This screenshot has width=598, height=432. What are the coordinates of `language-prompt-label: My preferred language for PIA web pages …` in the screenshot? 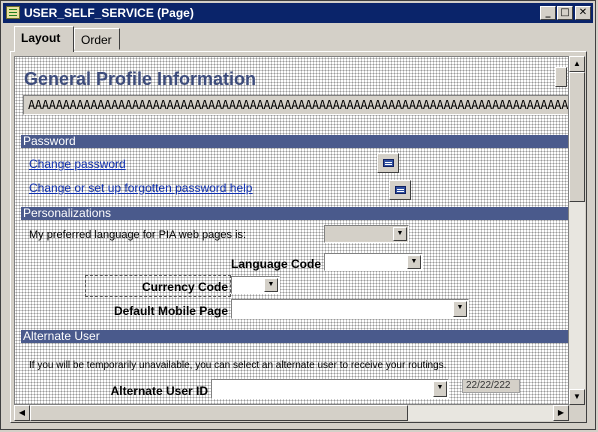 It's located at (138, 235).